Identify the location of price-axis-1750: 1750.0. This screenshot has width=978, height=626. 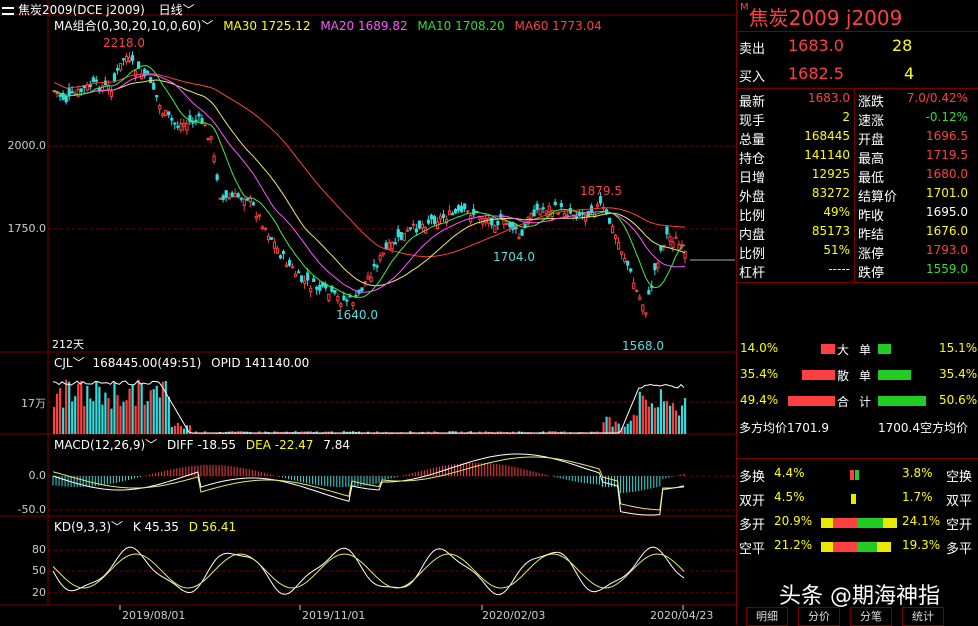
(27, 228).